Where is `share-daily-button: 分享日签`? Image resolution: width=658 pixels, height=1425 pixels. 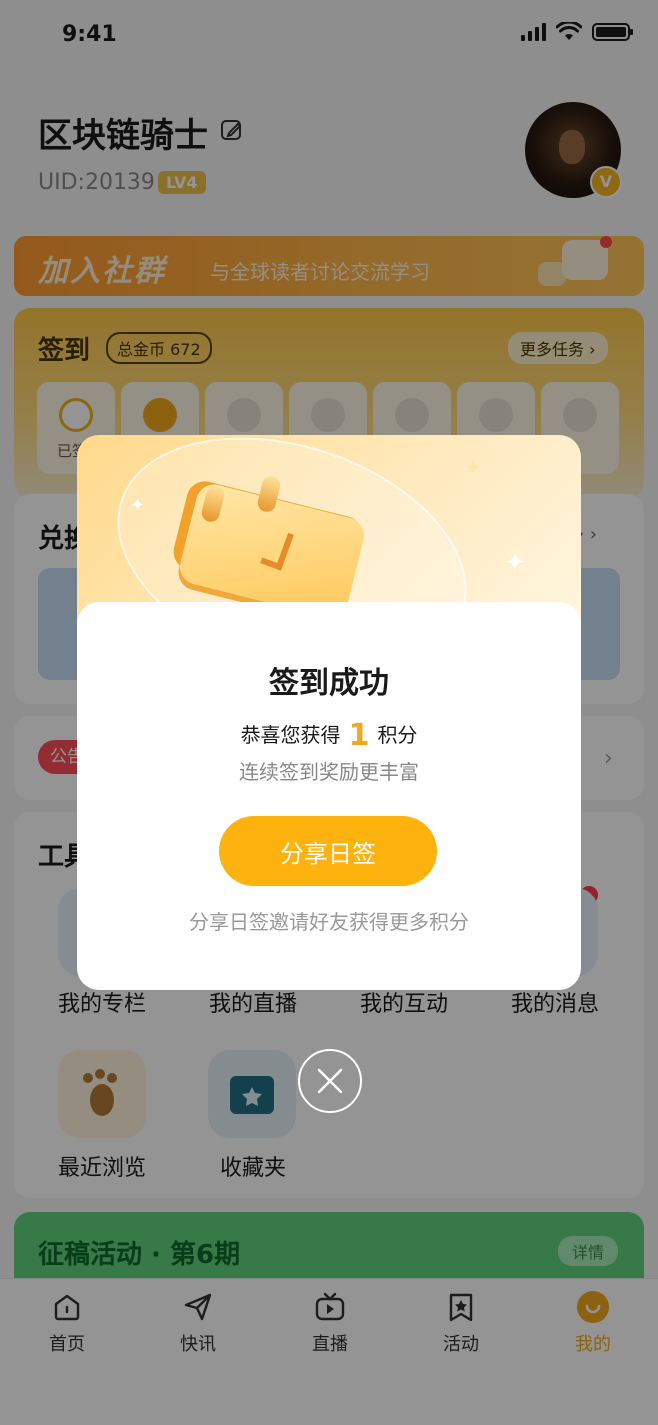
share-daily-button: 分享日签 is located at coordinates (328, 851).